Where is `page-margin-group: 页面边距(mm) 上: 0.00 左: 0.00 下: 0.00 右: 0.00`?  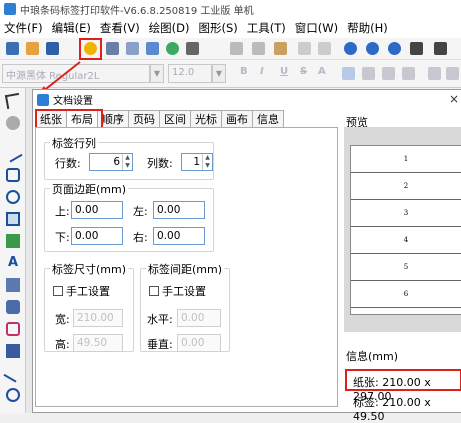 page-margin-group: 页面边距(mm) 上: 0.00 左: 0.00 下: 0.00 右: 0.00 is located at coordinates (129, 216).